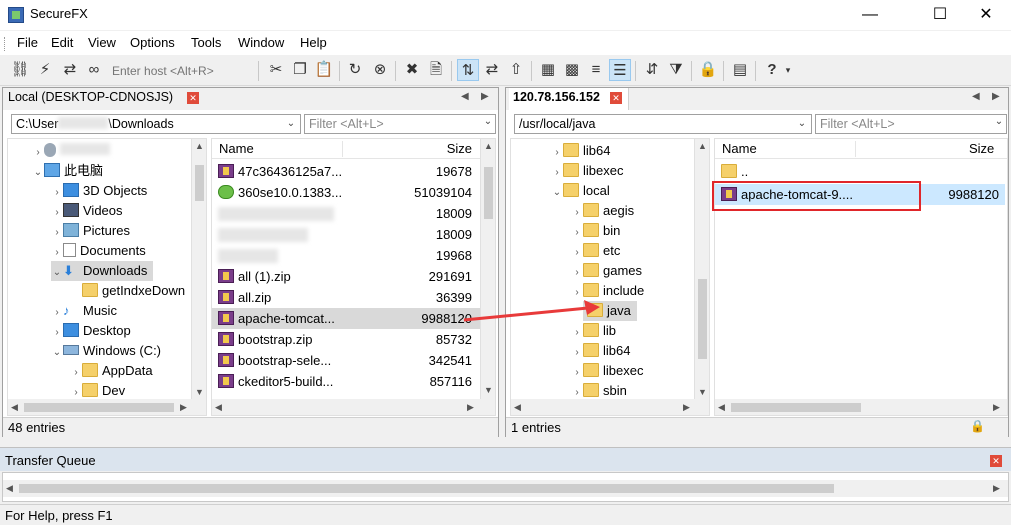 Image resolution: width=1011 pixels, height=525 pixels. What do you see at coordinates (676, 70) in the screenshot?
I see `filter-icon: ⧩` at bounding box center [676, 70].